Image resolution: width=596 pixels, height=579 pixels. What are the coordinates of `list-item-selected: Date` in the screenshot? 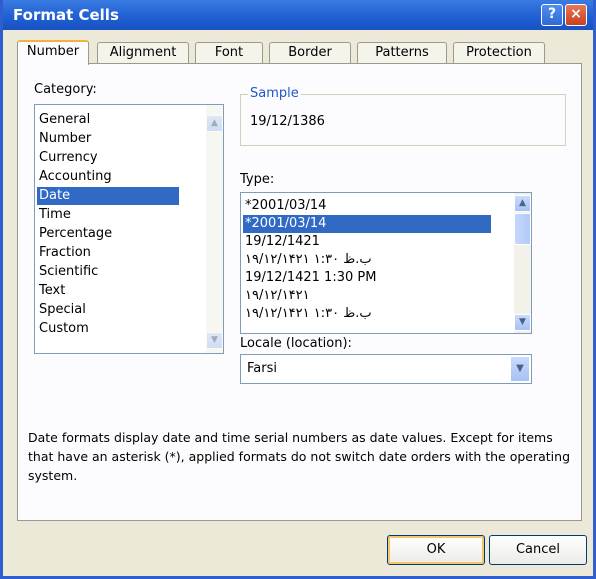 It's located at (108, 196).